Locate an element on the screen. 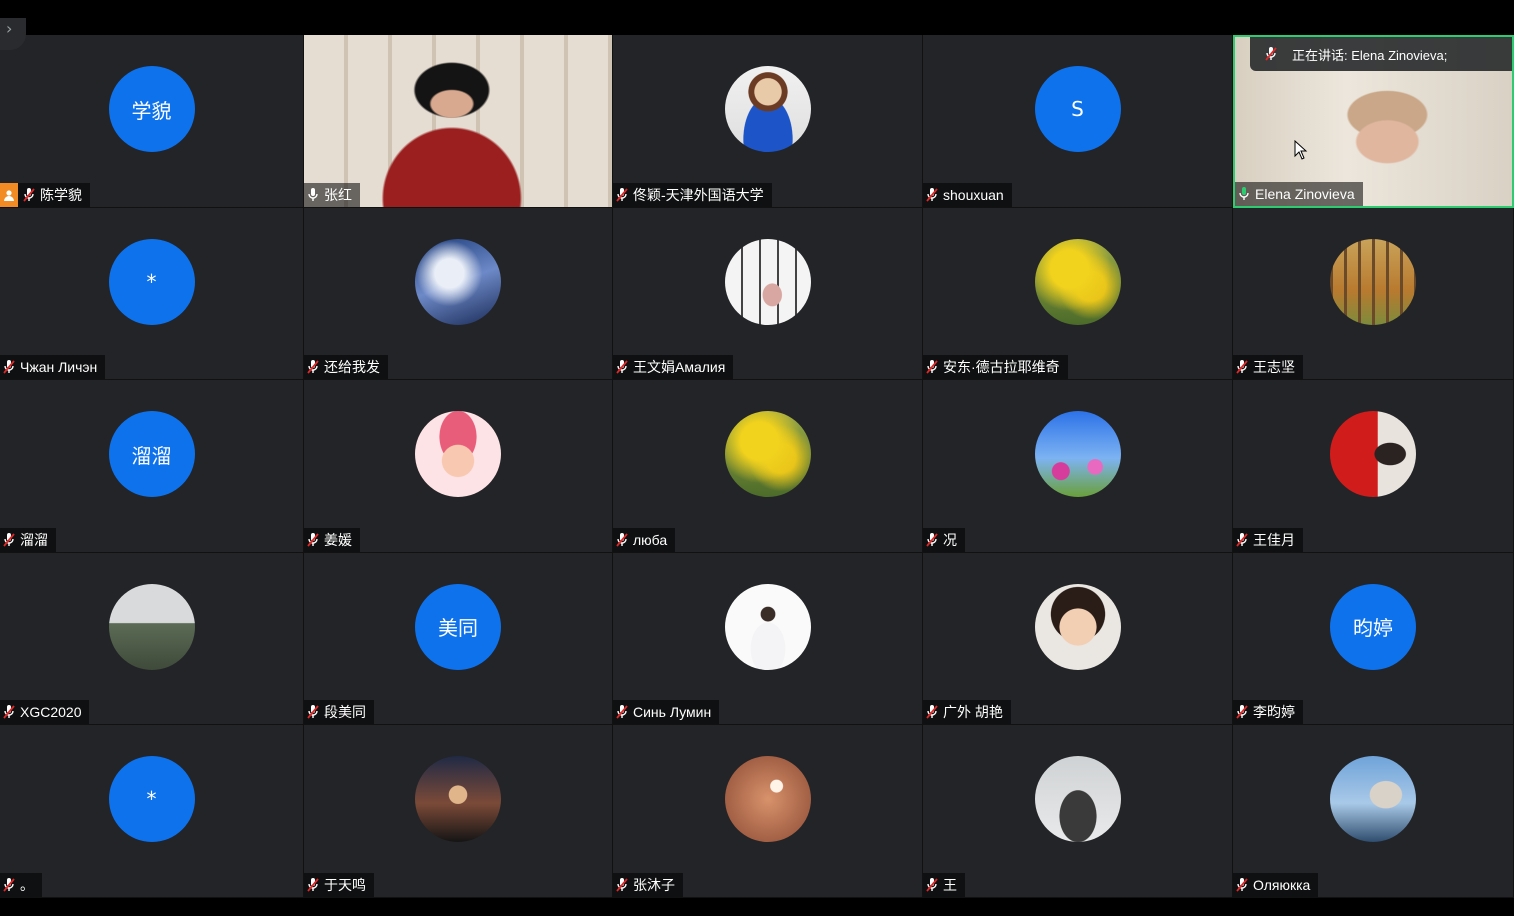  participant-name: люба is located at coordinates (650, 539).